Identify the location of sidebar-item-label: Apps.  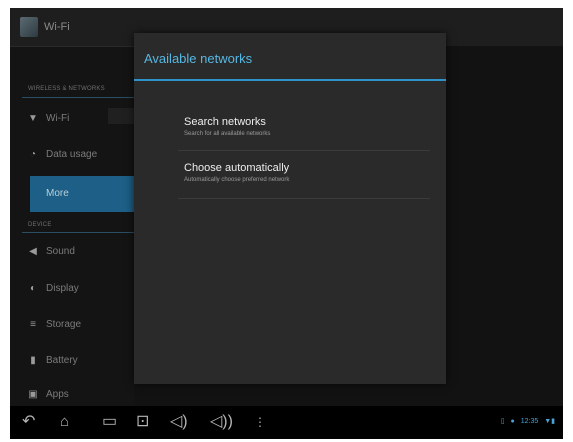
(57, 394).